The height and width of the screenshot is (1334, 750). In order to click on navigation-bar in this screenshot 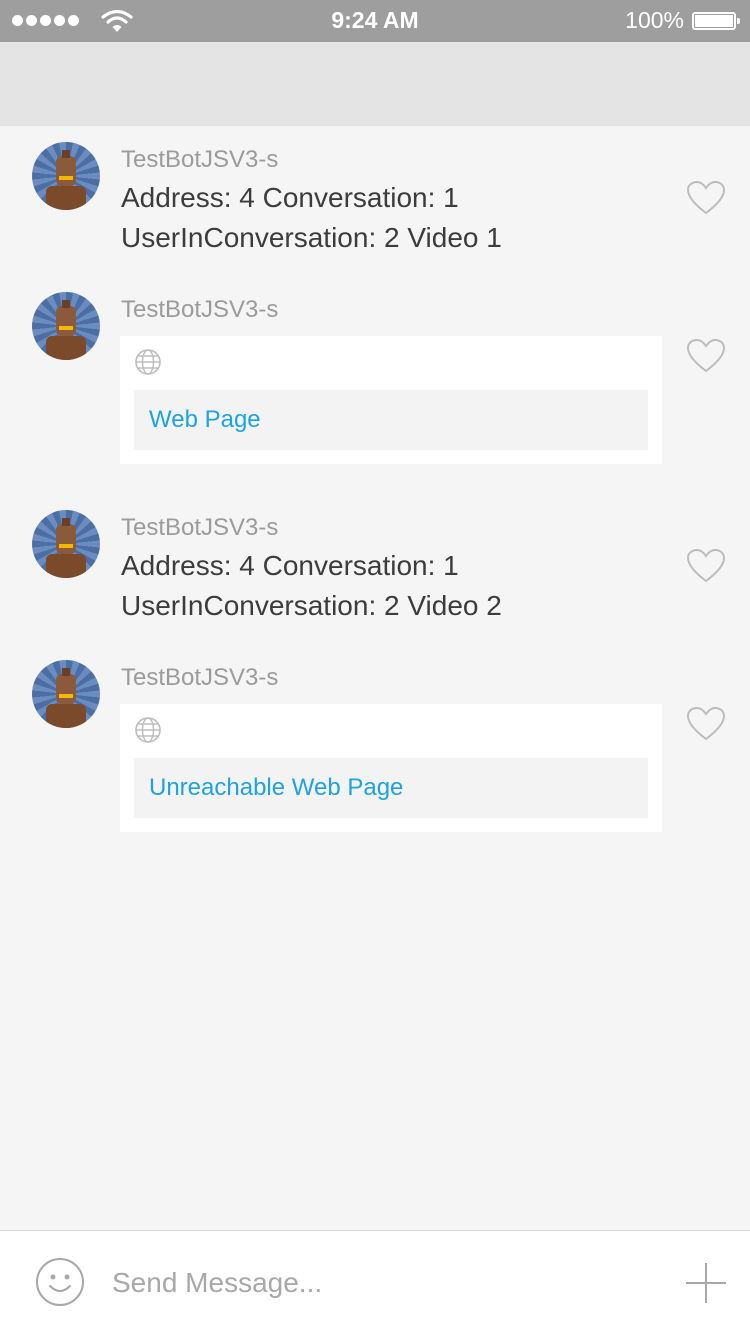, I will do `click(375, 84)`.